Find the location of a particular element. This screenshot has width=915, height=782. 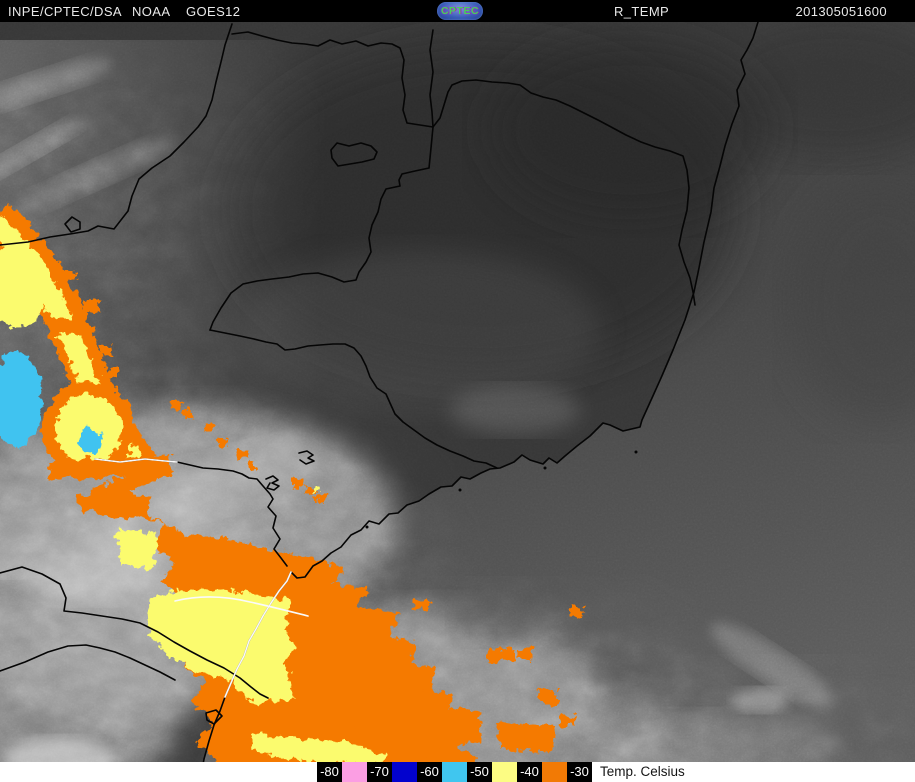

legend-title: Temp. Celsius is located at coordinates (642, 771).